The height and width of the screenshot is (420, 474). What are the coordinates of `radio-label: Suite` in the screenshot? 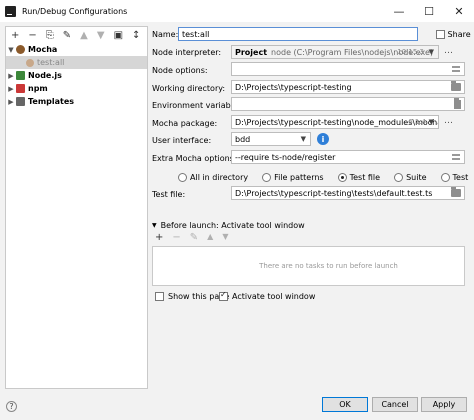 It's located at (416, 177).